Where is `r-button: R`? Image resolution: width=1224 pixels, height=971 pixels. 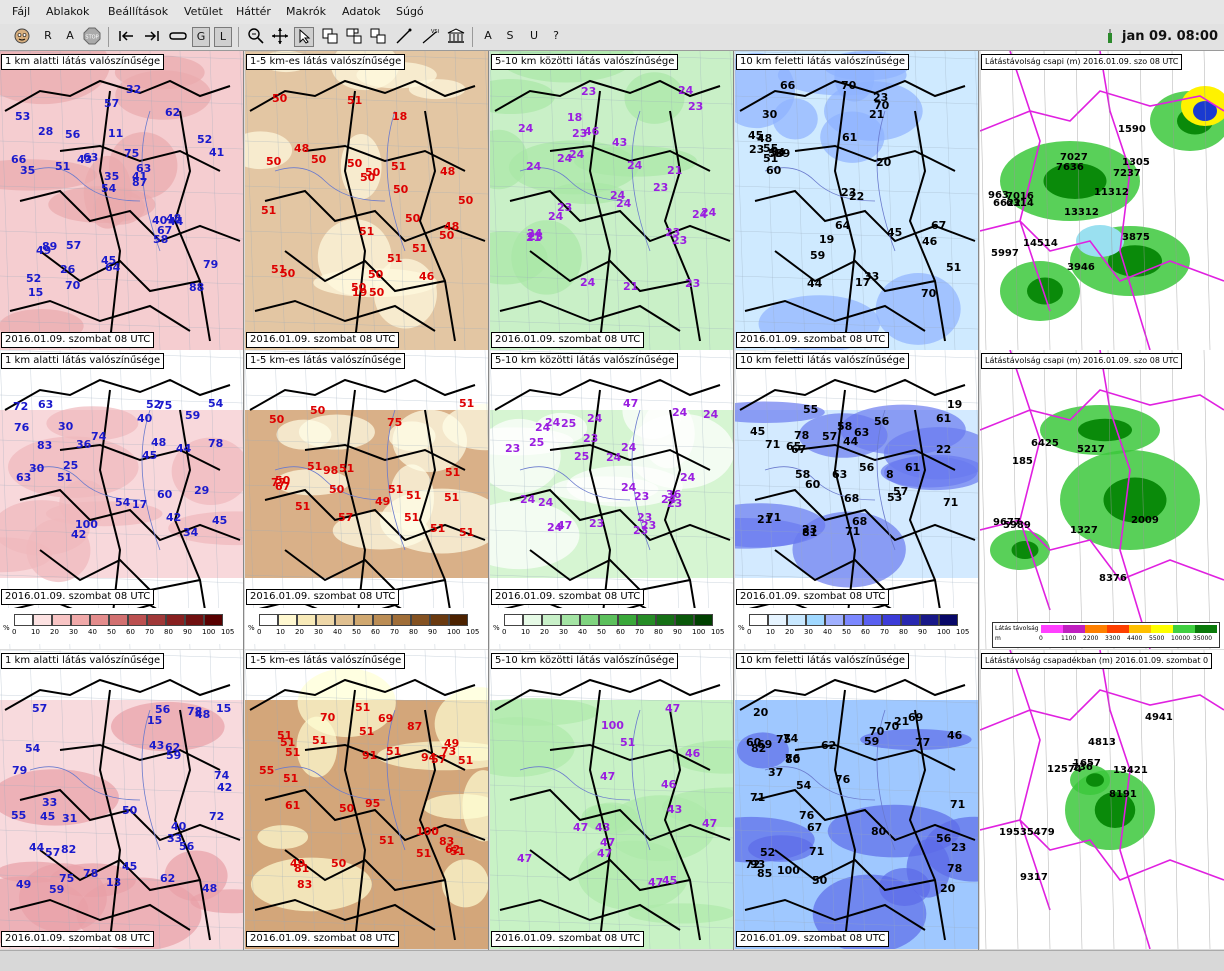
r-button: R is located at coordinates (48, 36).